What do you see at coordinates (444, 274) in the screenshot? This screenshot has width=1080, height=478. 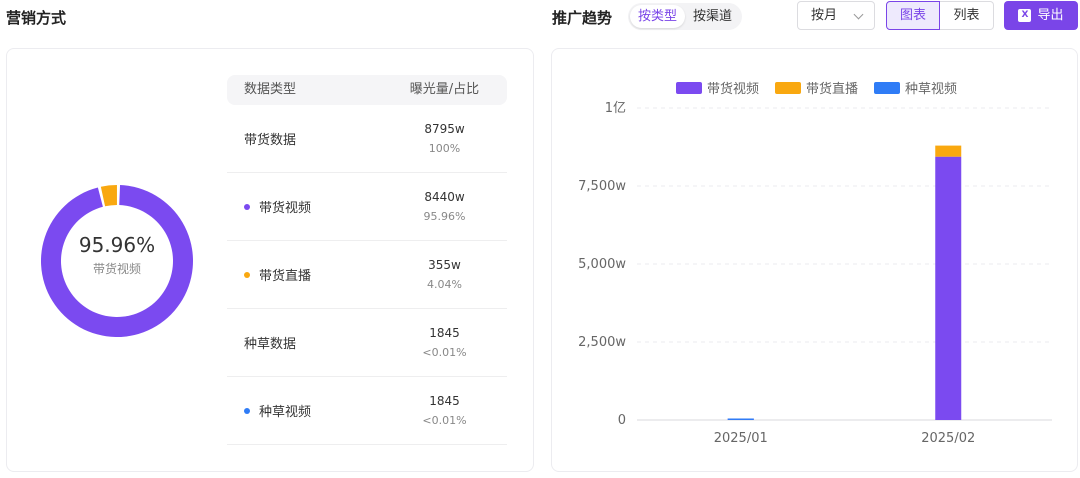 I see `row-exposure: 355w 4.04%` at bounding box center [444, 274].